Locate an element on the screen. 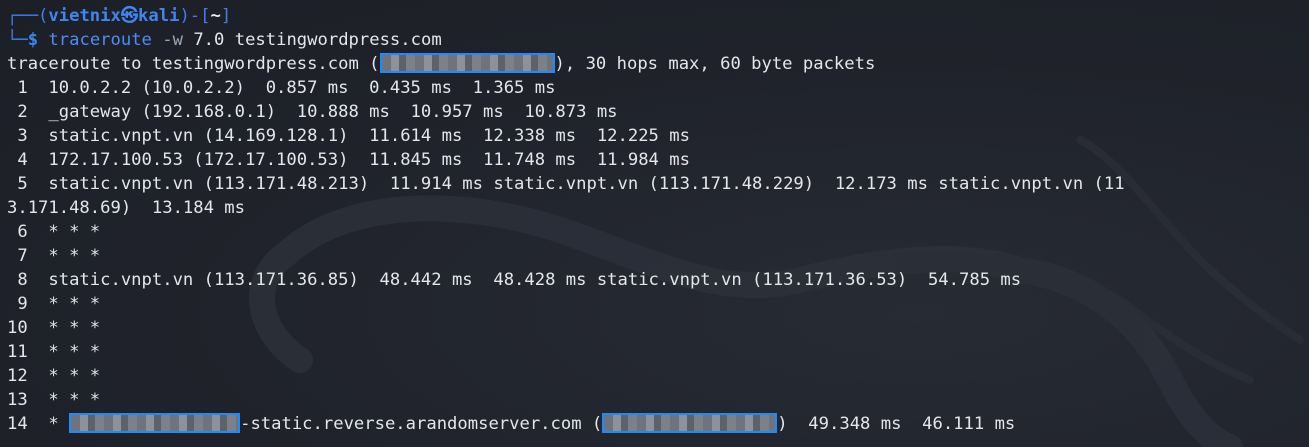 The height and width of the screenshot is (447, 1309). hop-line: 12 * * * is located at coordinates (54, 376).